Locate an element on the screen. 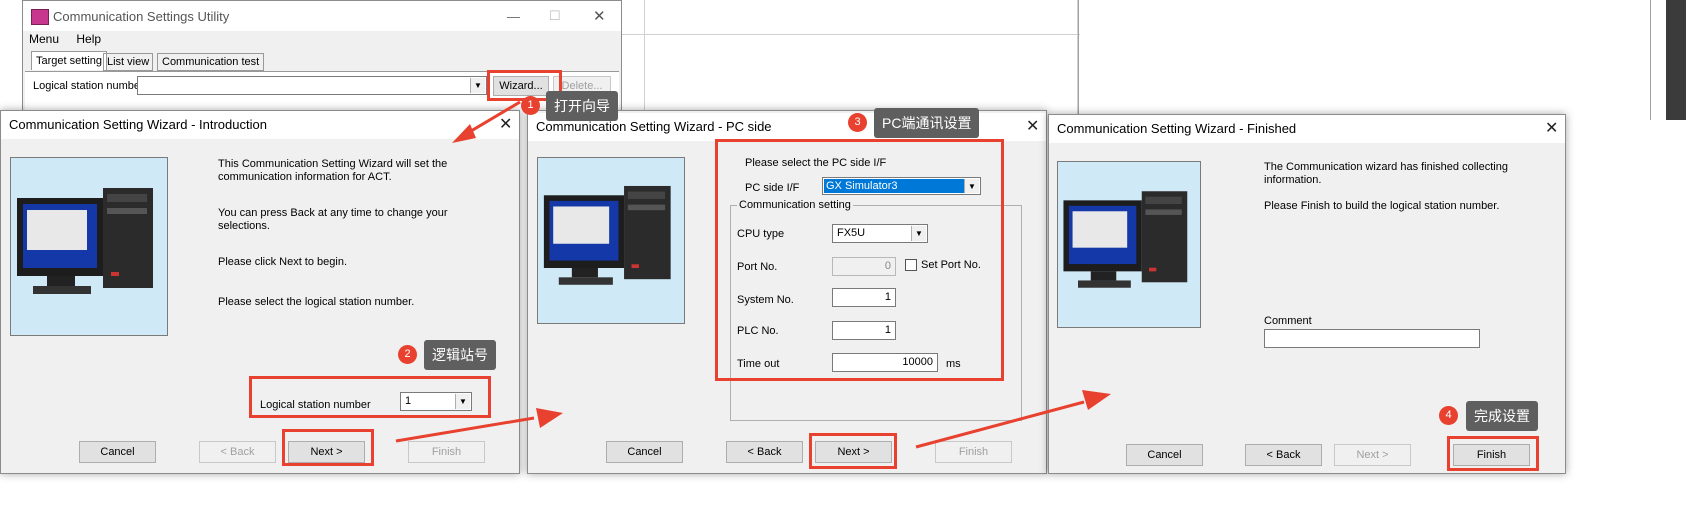 This screenshot has width=1686, height=510. step2-tooltip: 逻辑站号 is located at coordinates (460, 355).